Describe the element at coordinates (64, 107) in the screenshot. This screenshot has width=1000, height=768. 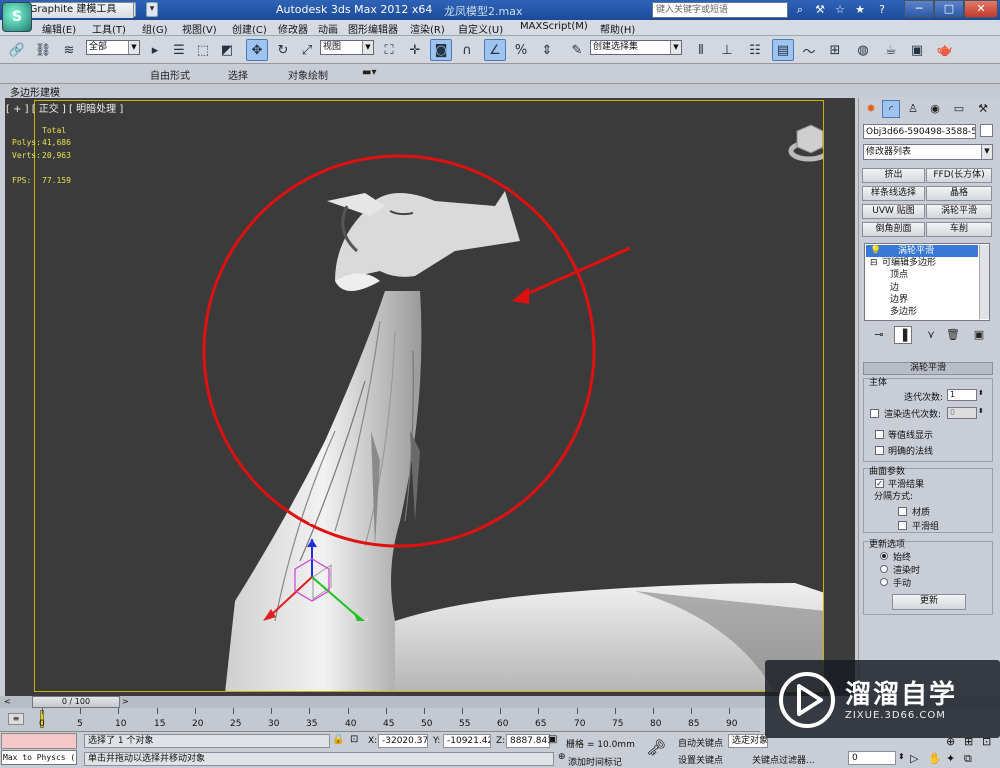
I see `viewport-label: [ + ] [ 正交 ] [ 明暗处理 ]` at that location.